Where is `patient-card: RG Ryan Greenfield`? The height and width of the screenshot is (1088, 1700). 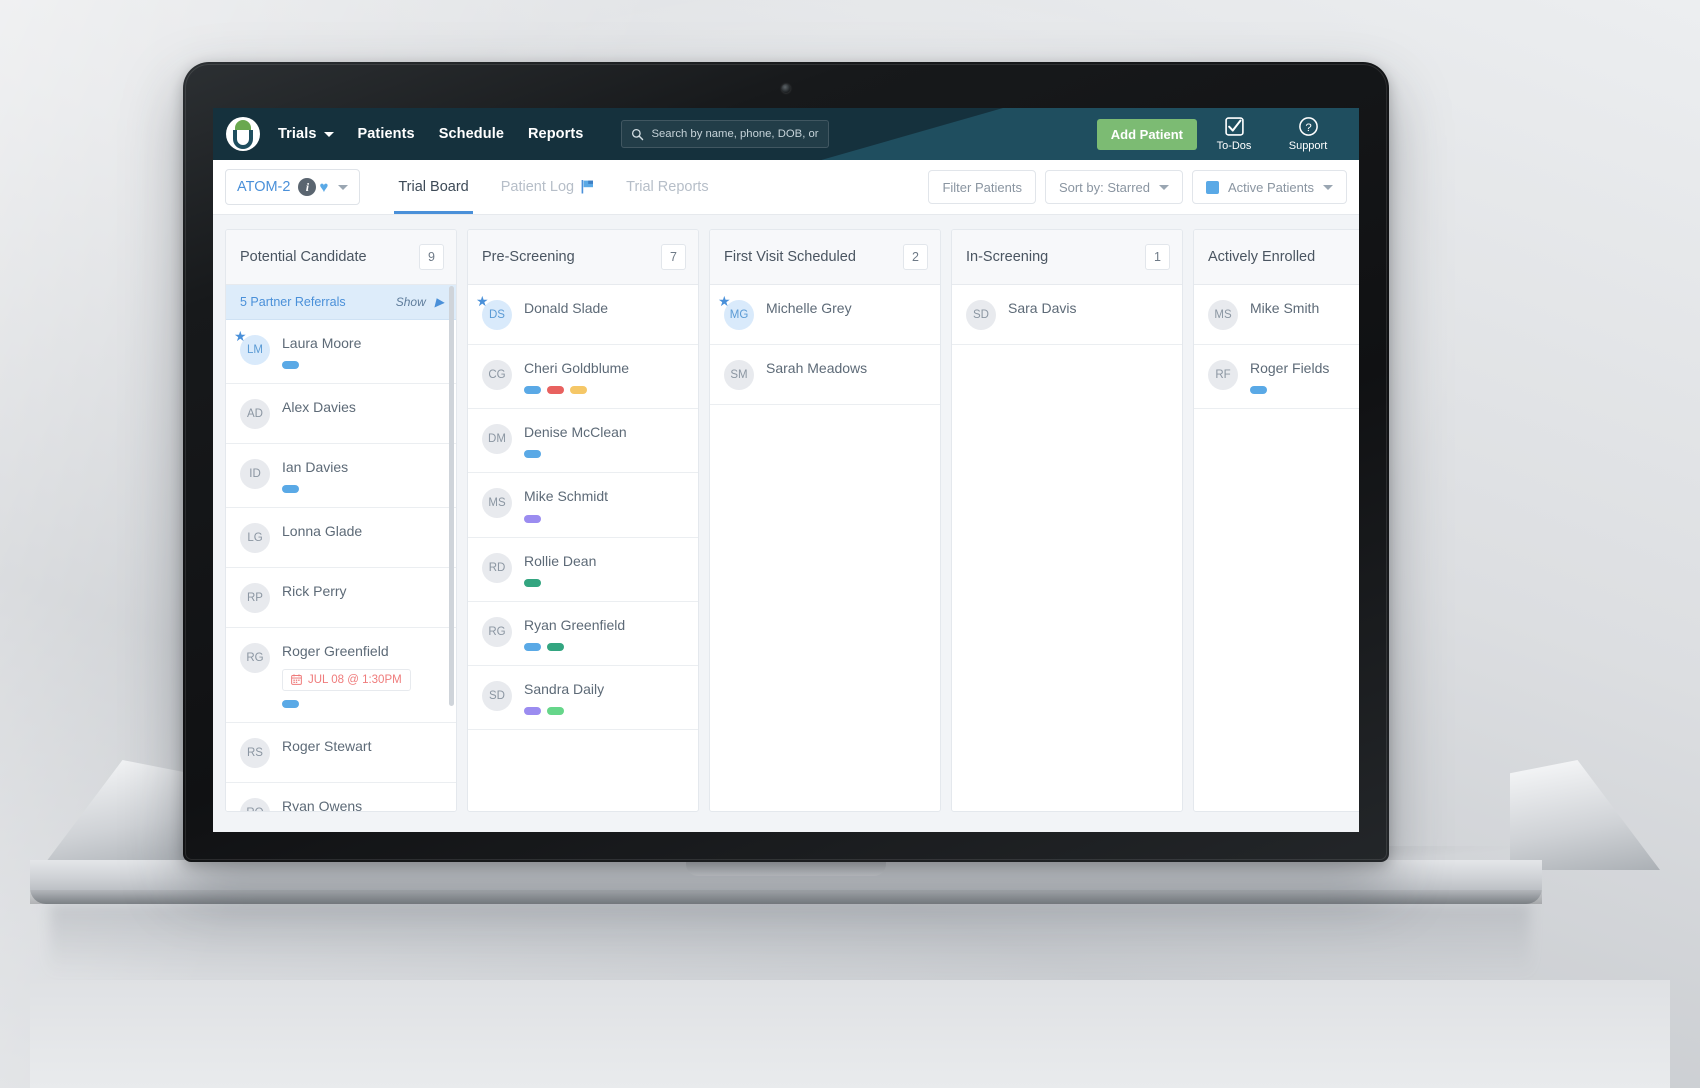 patient-card: RG Ryan Greenfield is located at coordinates (583, 633).